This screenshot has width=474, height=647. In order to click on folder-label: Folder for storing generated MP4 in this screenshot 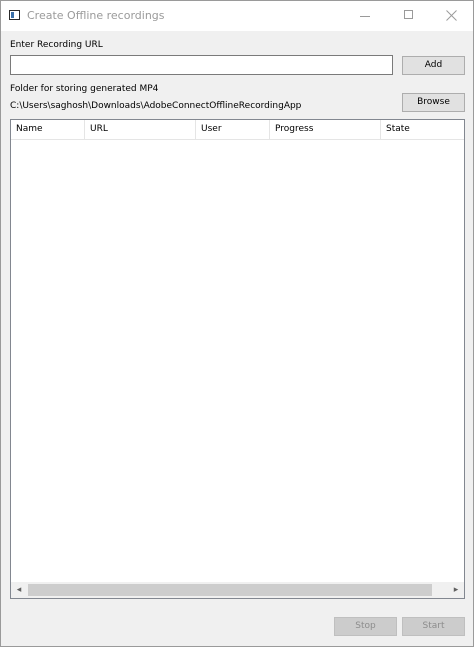, I will do `click(84, 89)`.